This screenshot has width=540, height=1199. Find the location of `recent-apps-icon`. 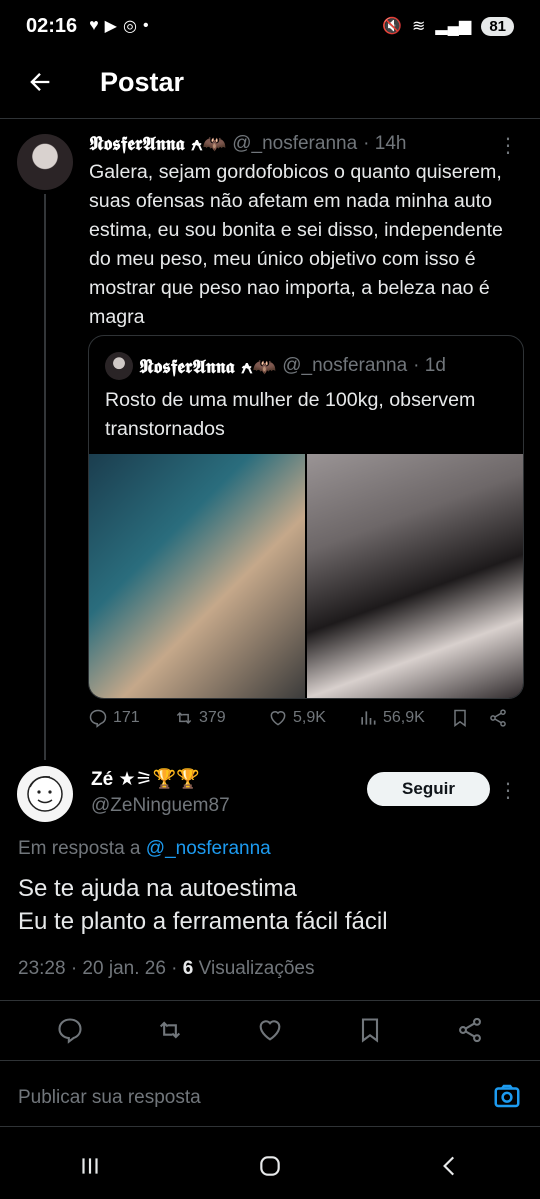

recent-apps-icon is located at coordinates (90, 1168).